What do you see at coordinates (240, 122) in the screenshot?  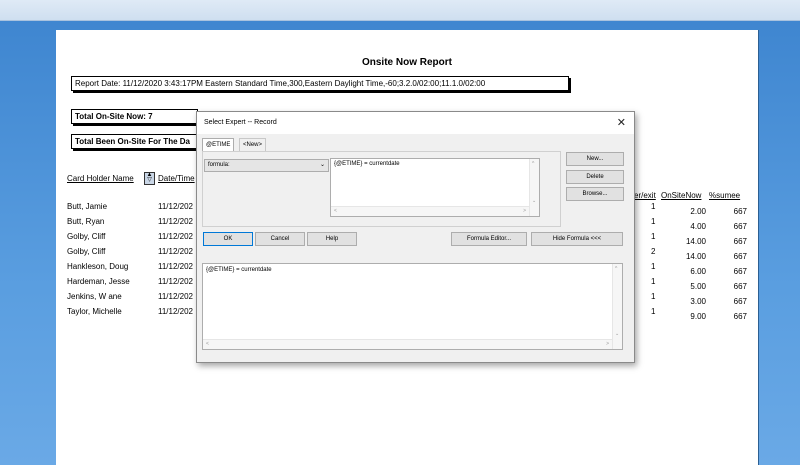 I see `dialog-title: Select Expert -- Record` at bounding box center [240, 122].